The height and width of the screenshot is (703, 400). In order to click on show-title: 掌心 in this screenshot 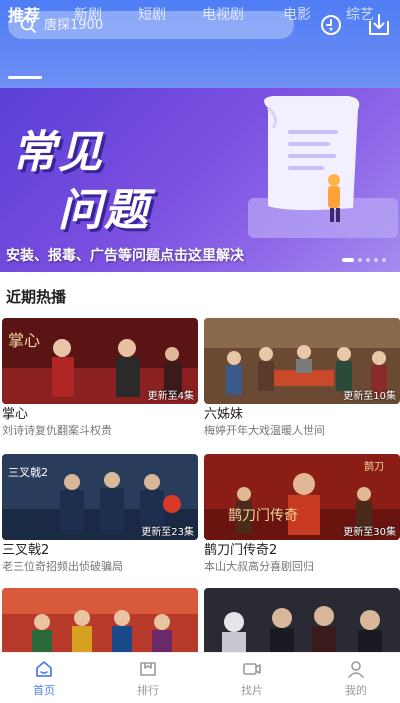, I will do `click(15, 414)`.